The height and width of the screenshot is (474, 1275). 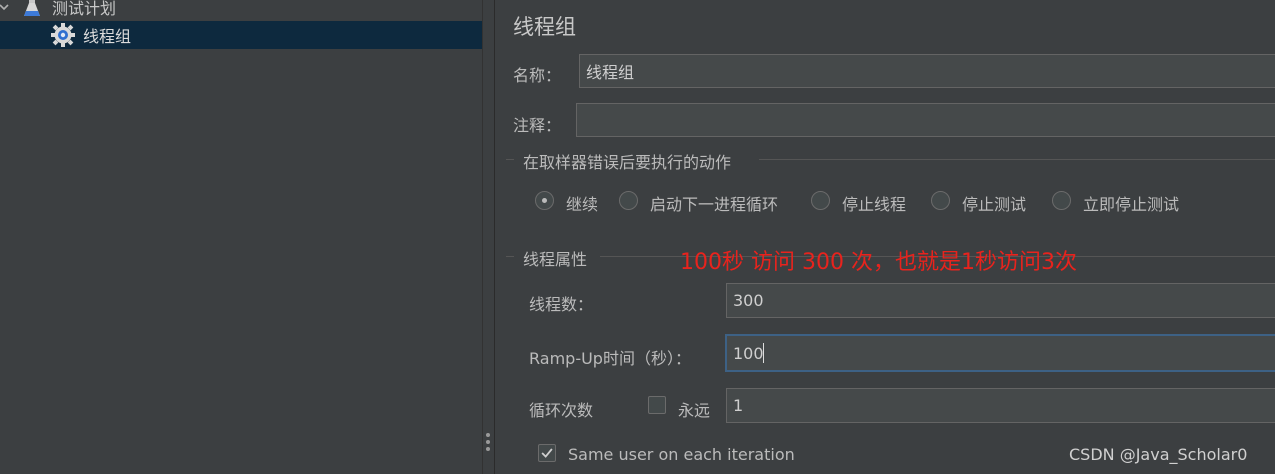 I want to click on radio-label-stop-test: 停止测试, so click(x=994, y=204).